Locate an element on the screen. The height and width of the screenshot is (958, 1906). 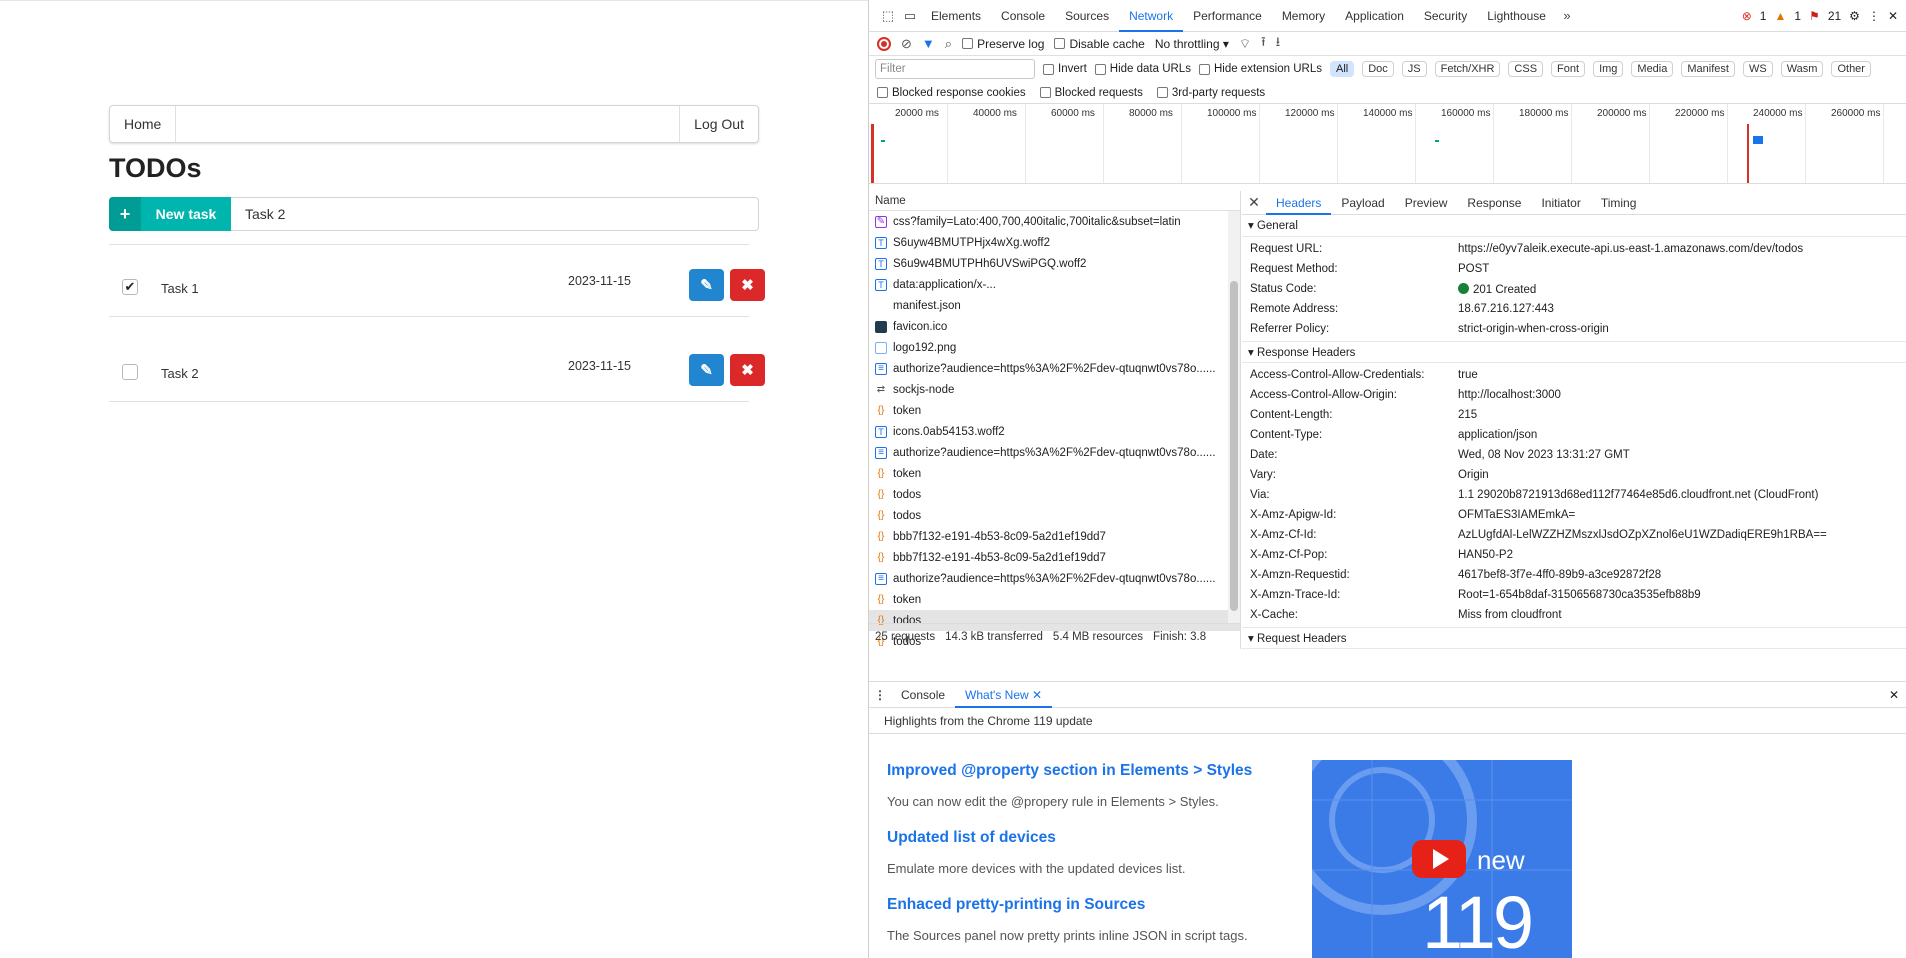
more-tabs-icon: » is located at coordinates (1567, 15).